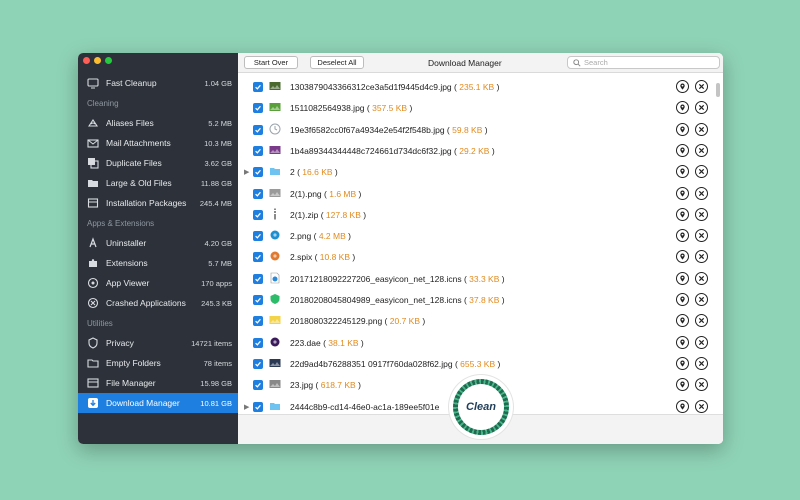 This screenshot has height=500, width=800. What do you see at coordinates (86, 60) in the screenshot?
I see `close-window-button` at bounding box center [86, 60].